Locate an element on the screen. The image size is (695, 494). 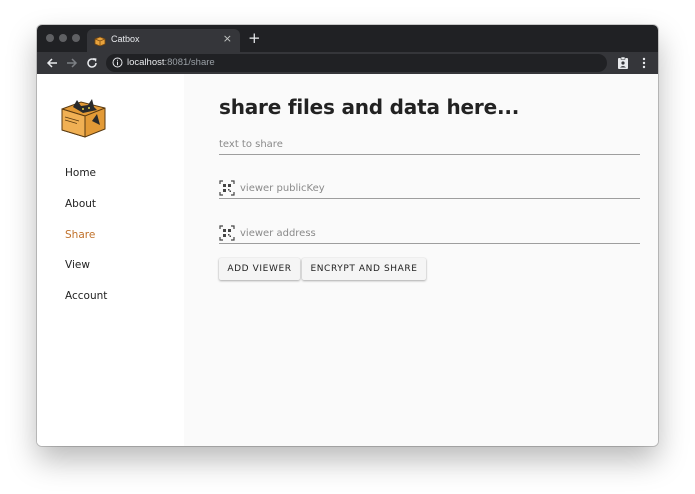
sidebar-item-about: About is located at coordinates (80, 204).